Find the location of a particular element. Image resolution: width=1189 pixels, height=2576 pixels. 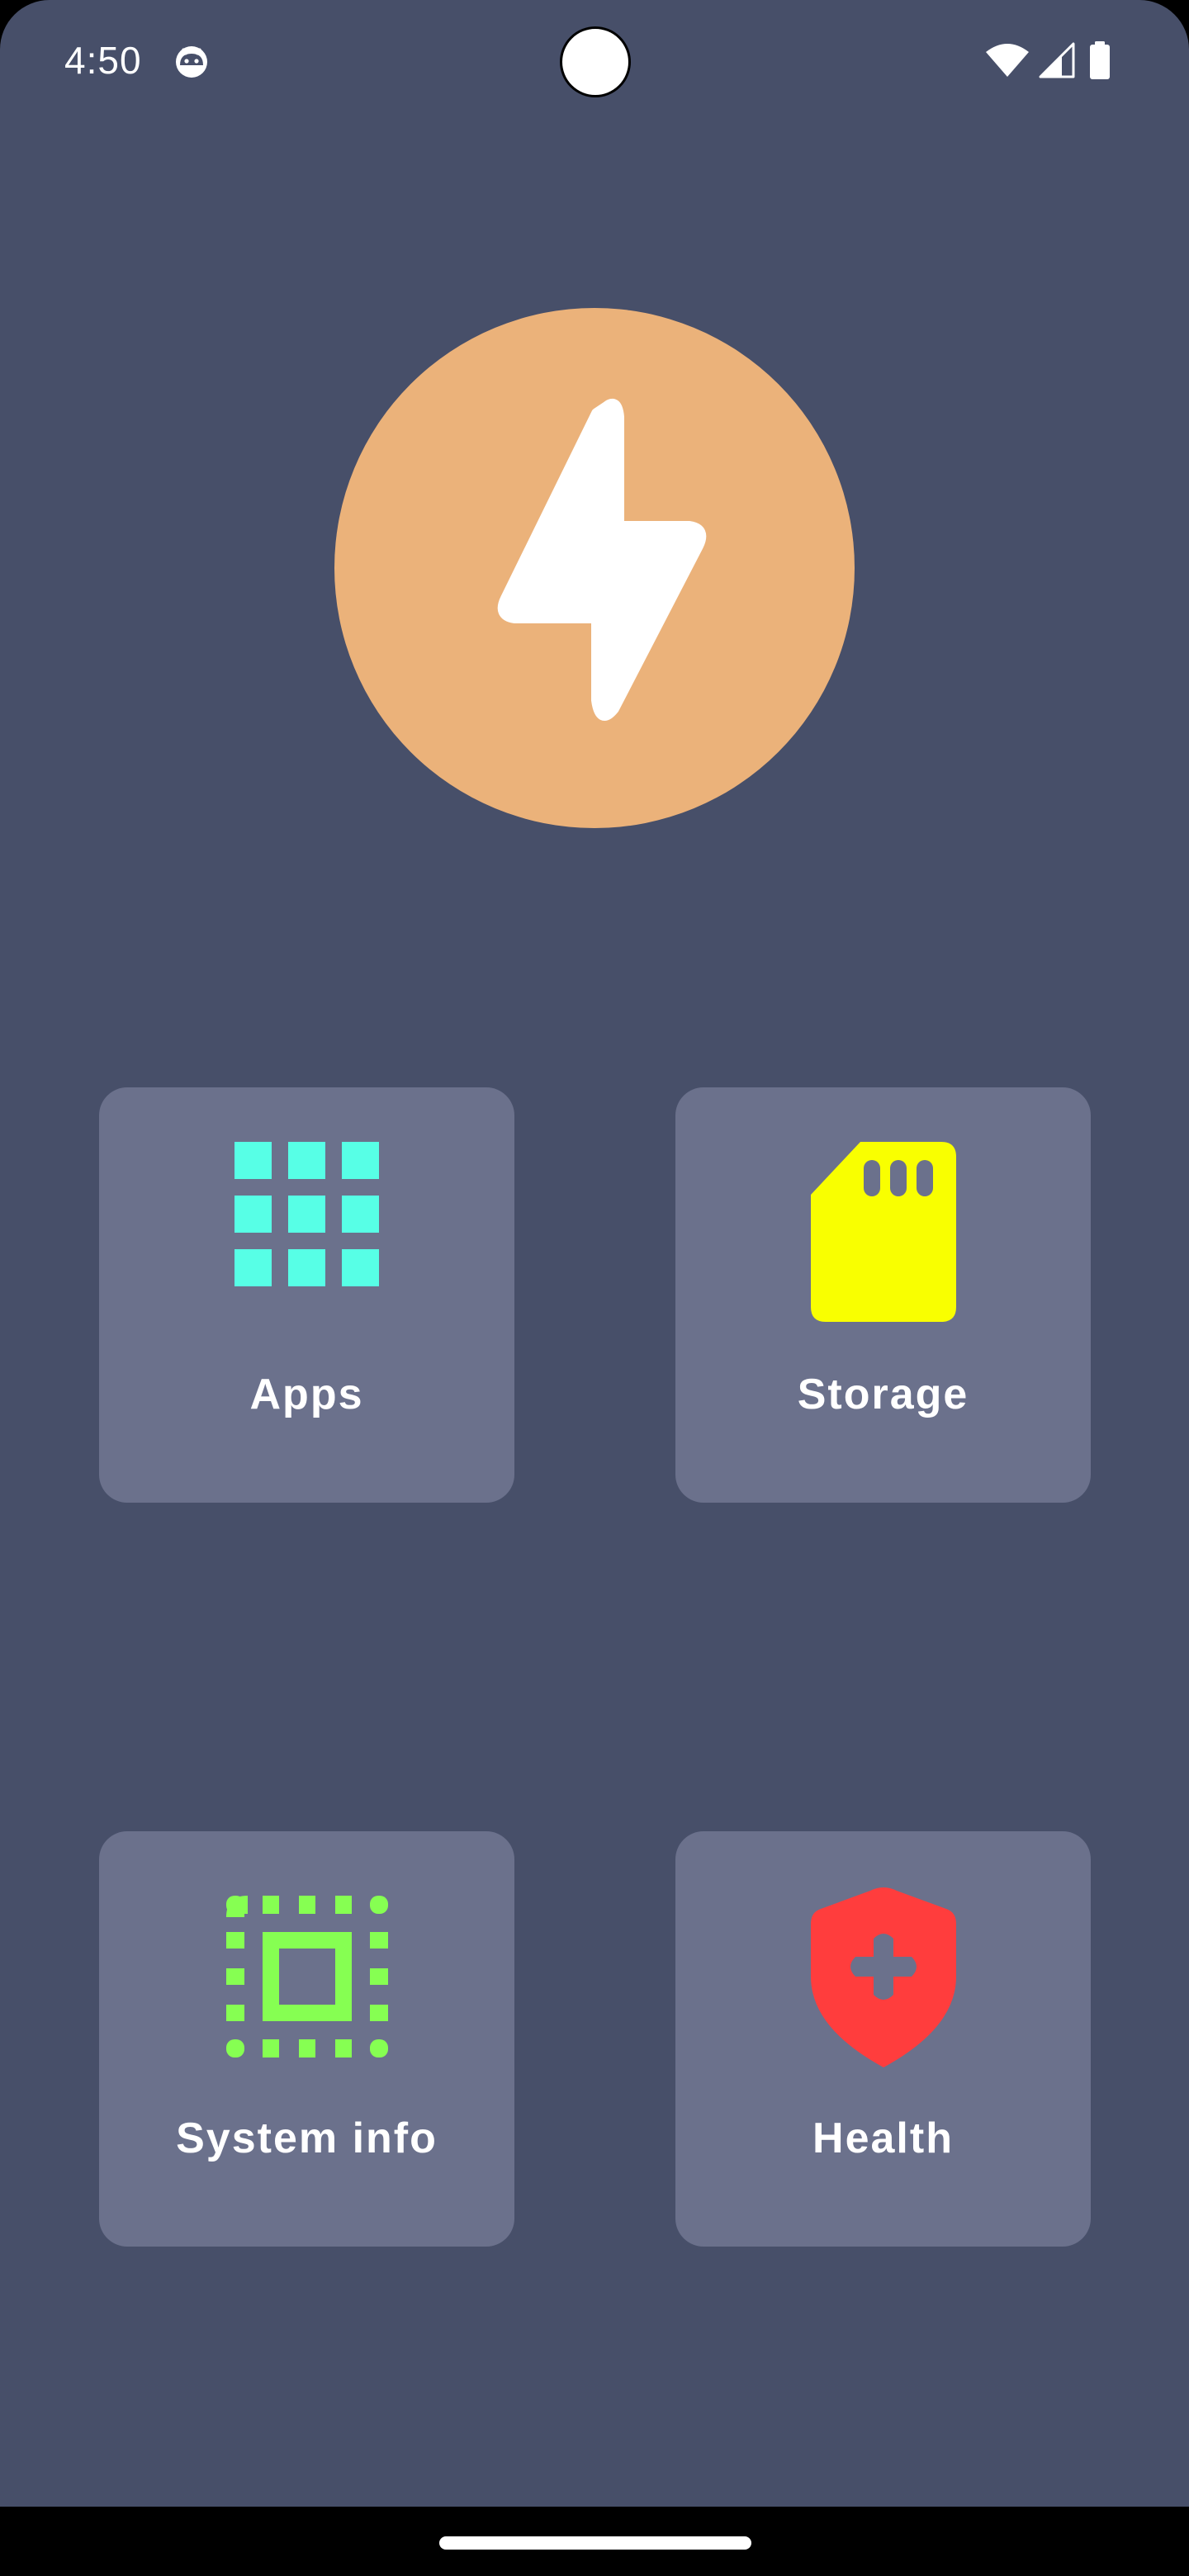

camera-cutout is located at coordinates (595, 61).